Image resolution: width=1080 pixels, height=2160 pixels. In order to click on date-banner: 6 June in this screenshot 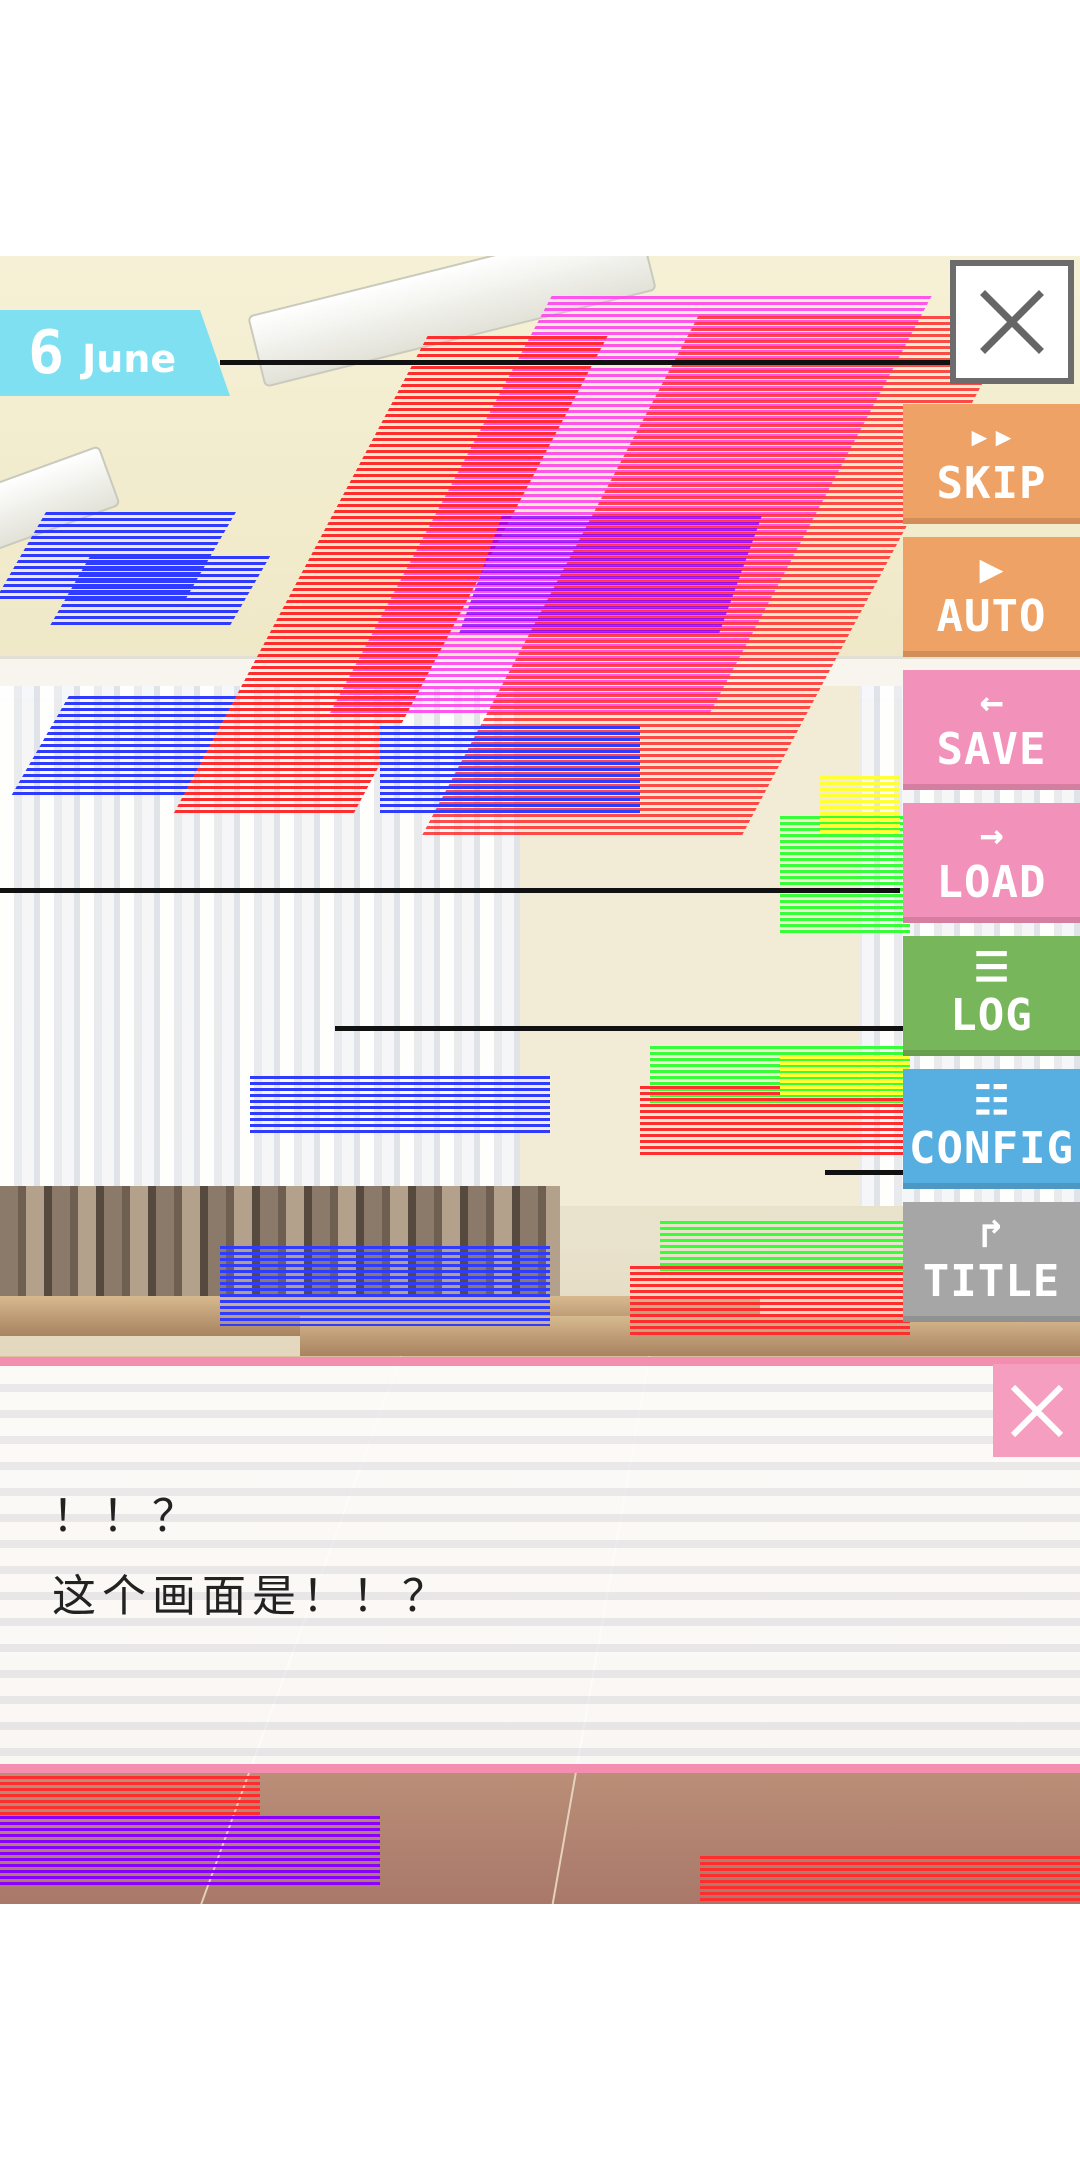, I will do `click(115, 353)`.